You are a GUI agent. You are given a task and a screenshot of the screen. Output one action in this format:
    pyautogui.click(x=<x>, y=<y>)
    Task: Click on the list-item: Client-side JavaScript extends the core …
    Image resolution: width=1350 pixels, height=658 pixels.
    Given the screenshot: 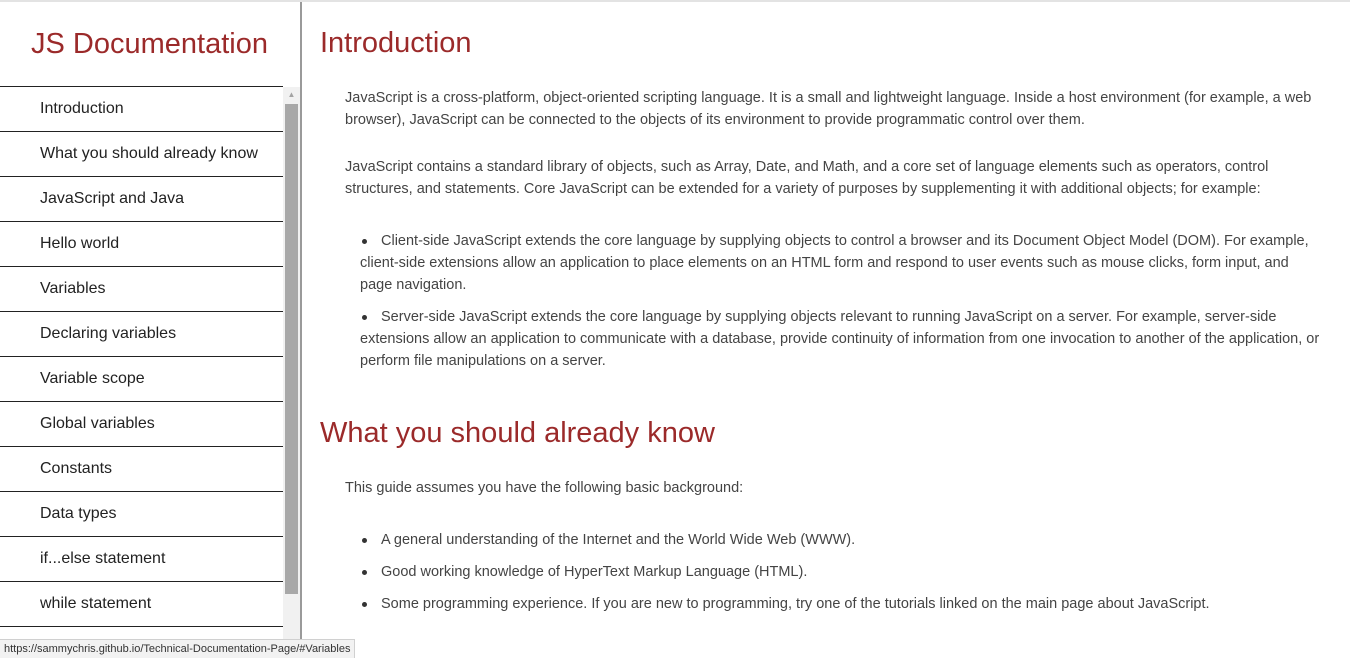 What is the action you would take?
    pyautogui.click(x=842, y=263)
    